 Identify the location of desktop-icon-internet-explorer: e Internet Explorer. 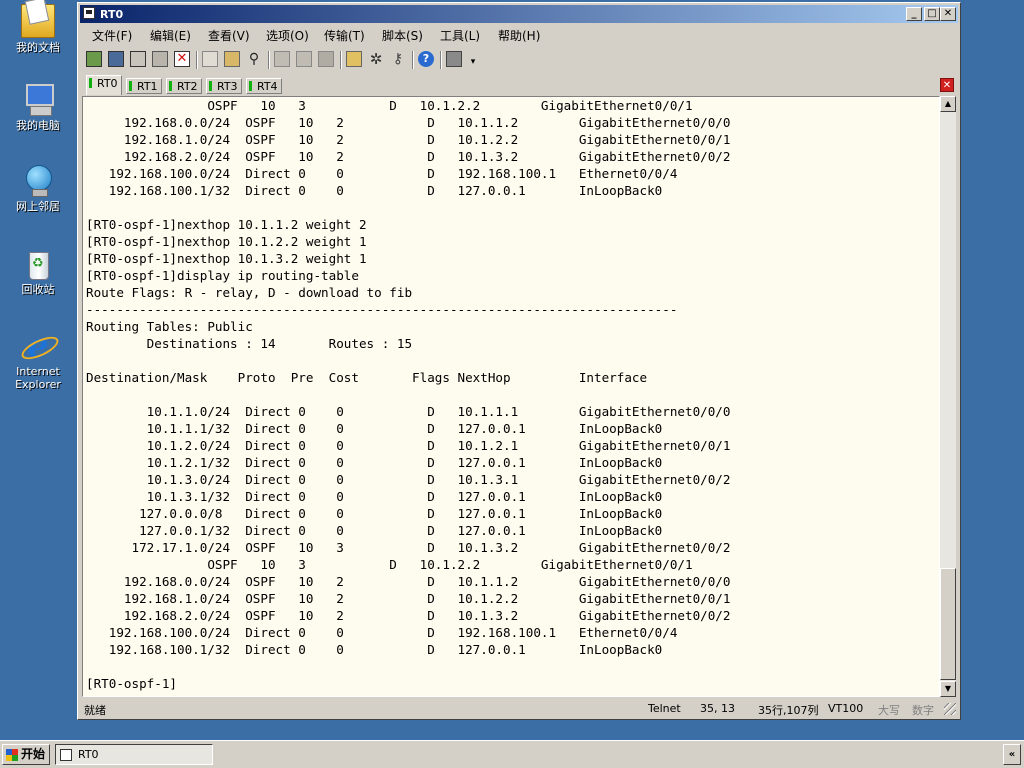
(38, 360).